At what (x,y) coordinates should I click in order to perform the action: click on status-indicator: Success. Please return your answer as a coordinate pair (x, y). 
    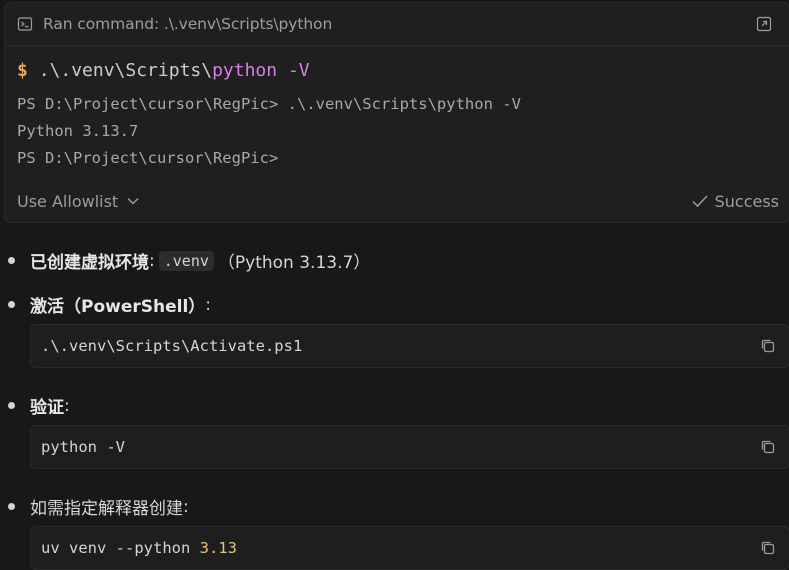
    Looking at the image, I should click on (735, 201).